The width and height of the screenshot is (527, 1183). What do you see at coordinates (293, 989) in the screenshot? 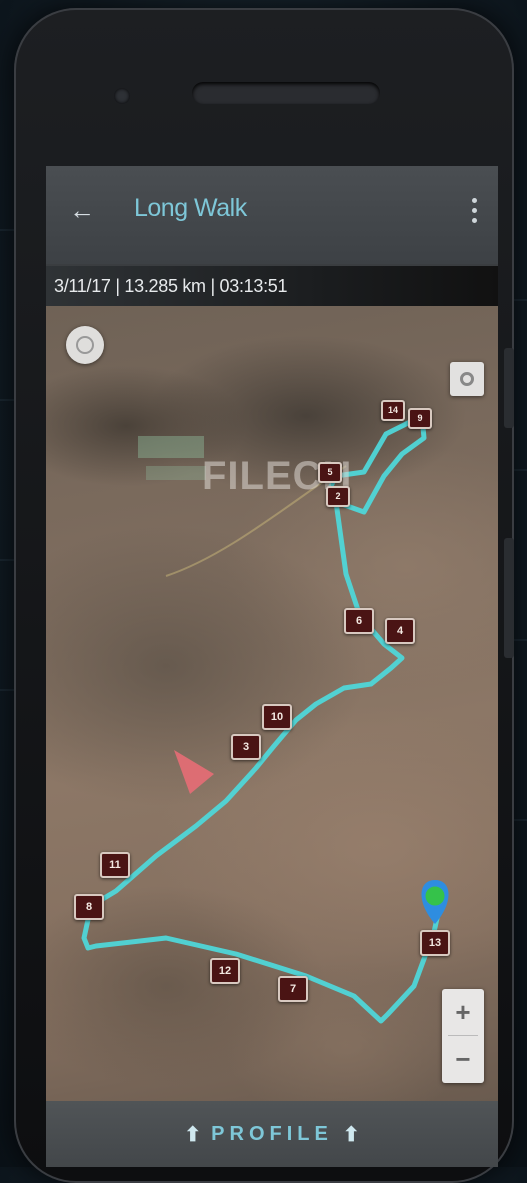
I see `track-marker: 7` at bounding box center [293, 989].